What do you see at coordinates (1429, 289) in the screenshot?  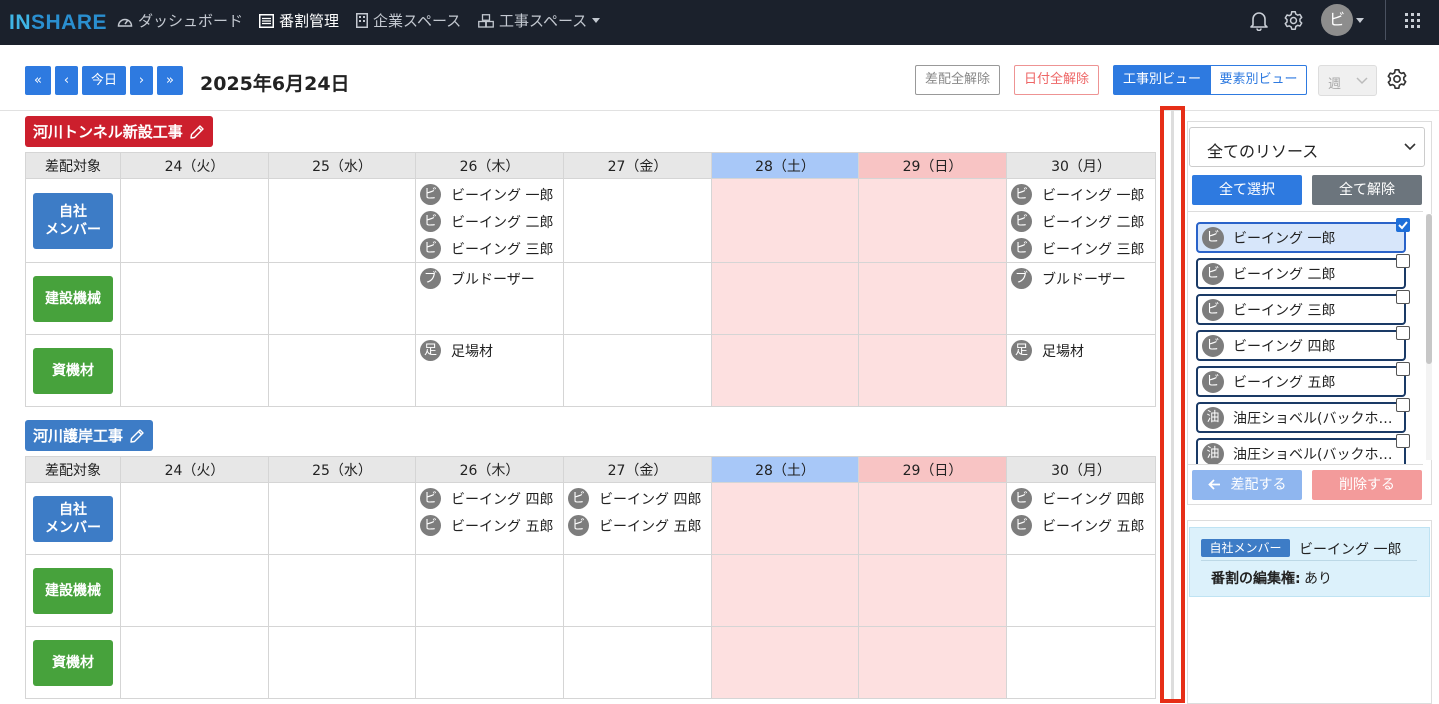 I see `scrollbar-thumb` at bounding box center [1429, 289].